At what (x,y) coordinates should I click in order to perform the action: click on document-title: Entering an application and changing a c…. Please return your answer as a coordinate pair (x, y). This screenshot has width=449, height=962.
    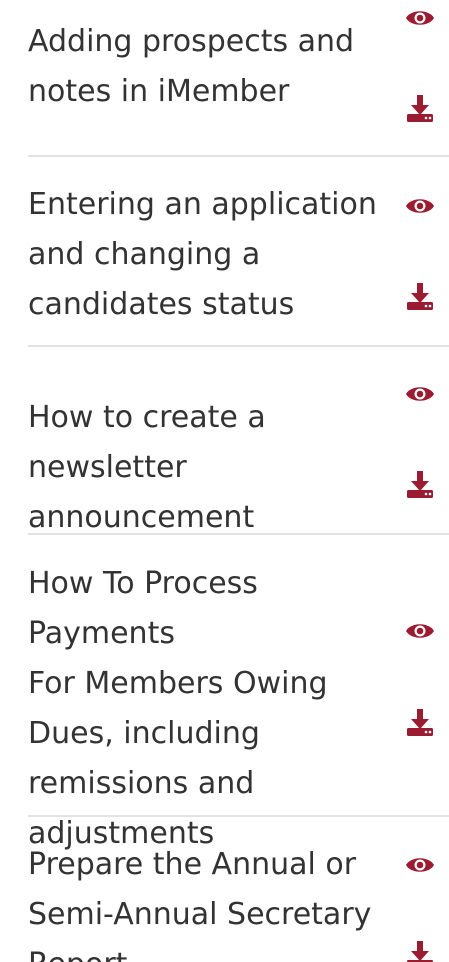
    Looking at the image, I should click on (218, 255).